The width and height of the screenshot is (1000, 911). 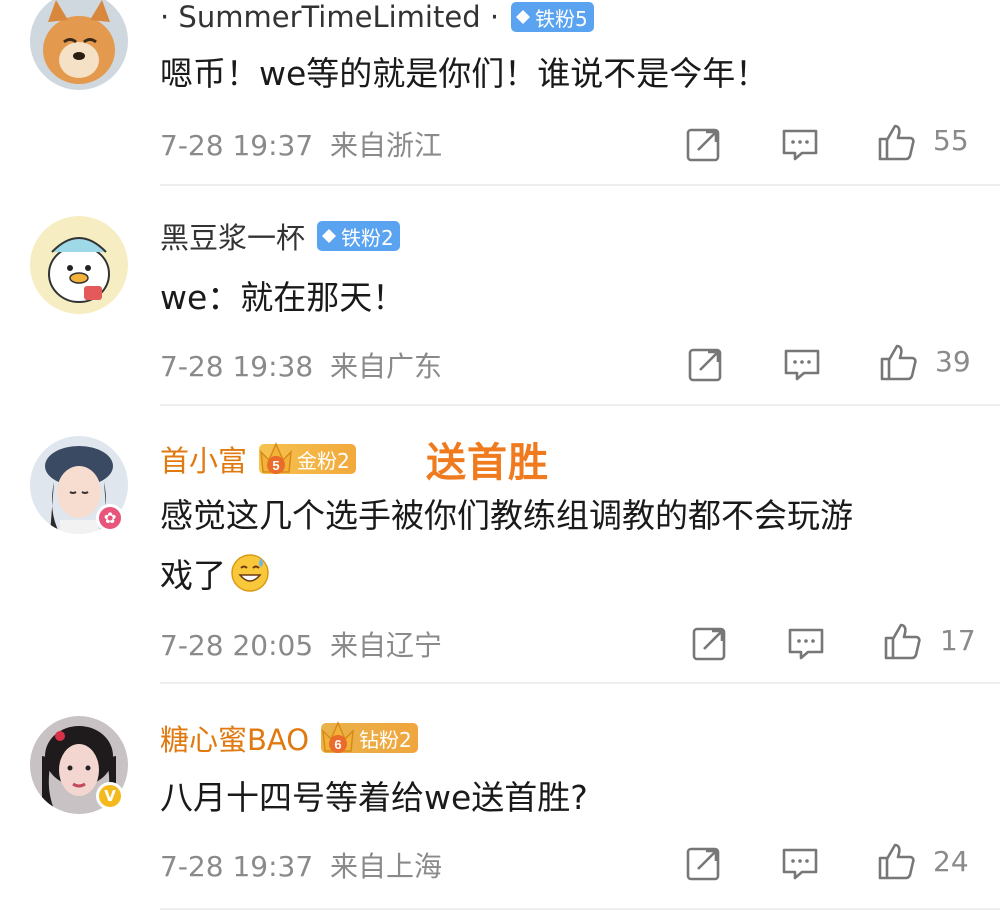 I want to click on timestamp: 7-28 20:05, so click(x=237, y=645).